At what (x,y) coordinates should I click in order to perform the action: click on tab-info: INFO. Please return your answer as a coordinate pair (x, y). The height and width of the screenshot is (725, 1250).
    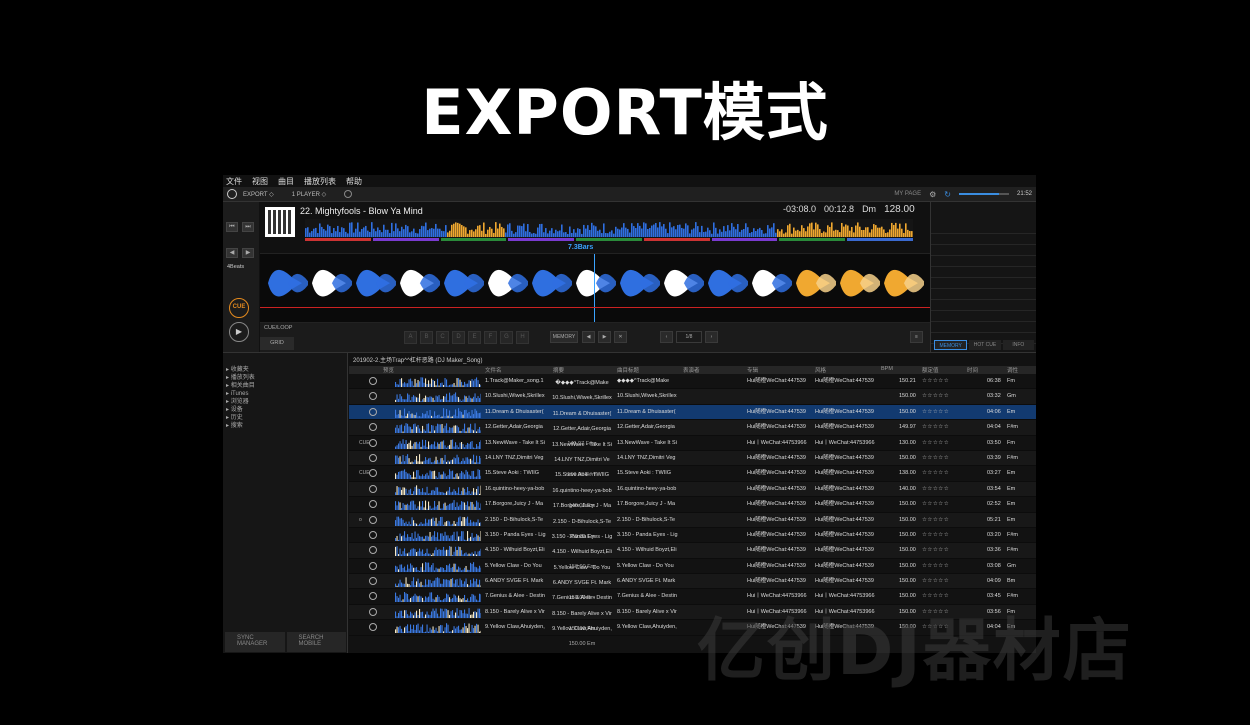
    Looking at the image, I should click on (1018, 345).